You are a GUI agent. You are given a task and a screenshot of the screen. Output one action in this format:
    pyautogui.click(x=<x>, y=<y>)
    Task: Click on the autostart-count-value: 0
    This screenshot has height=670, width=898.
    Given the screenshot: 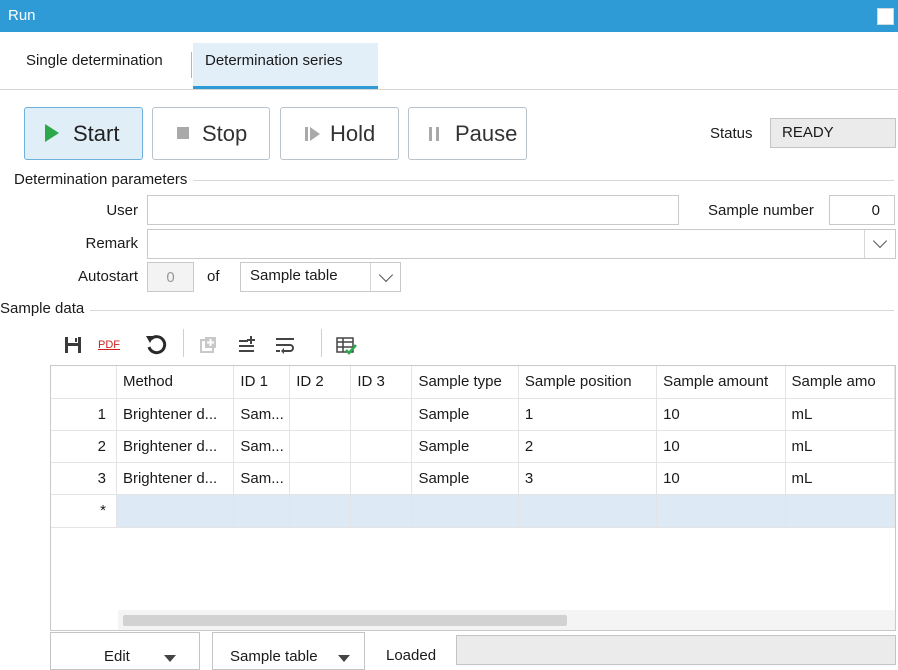 What is the action you would take?
    pyautogui.click(x=170, y=277)
    